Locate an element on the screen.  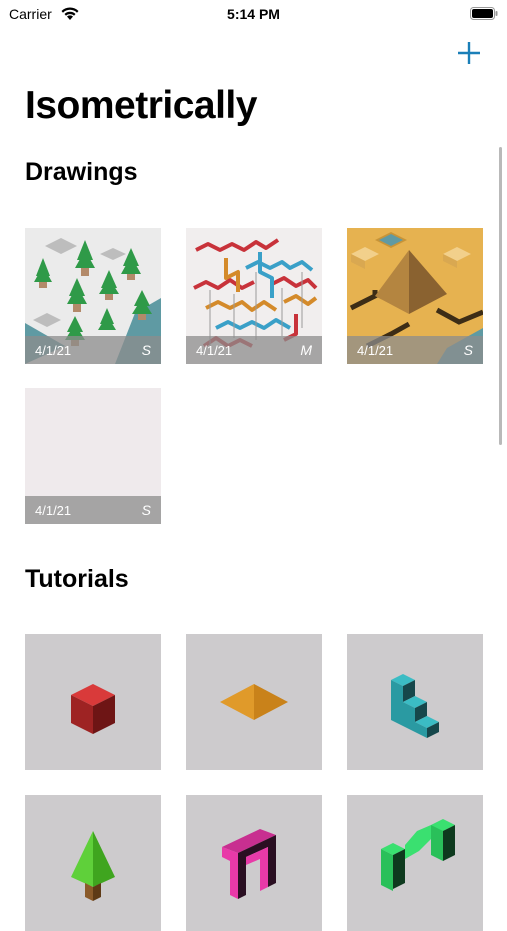
tutorial-red-cube is located at coordinates (93, 702).